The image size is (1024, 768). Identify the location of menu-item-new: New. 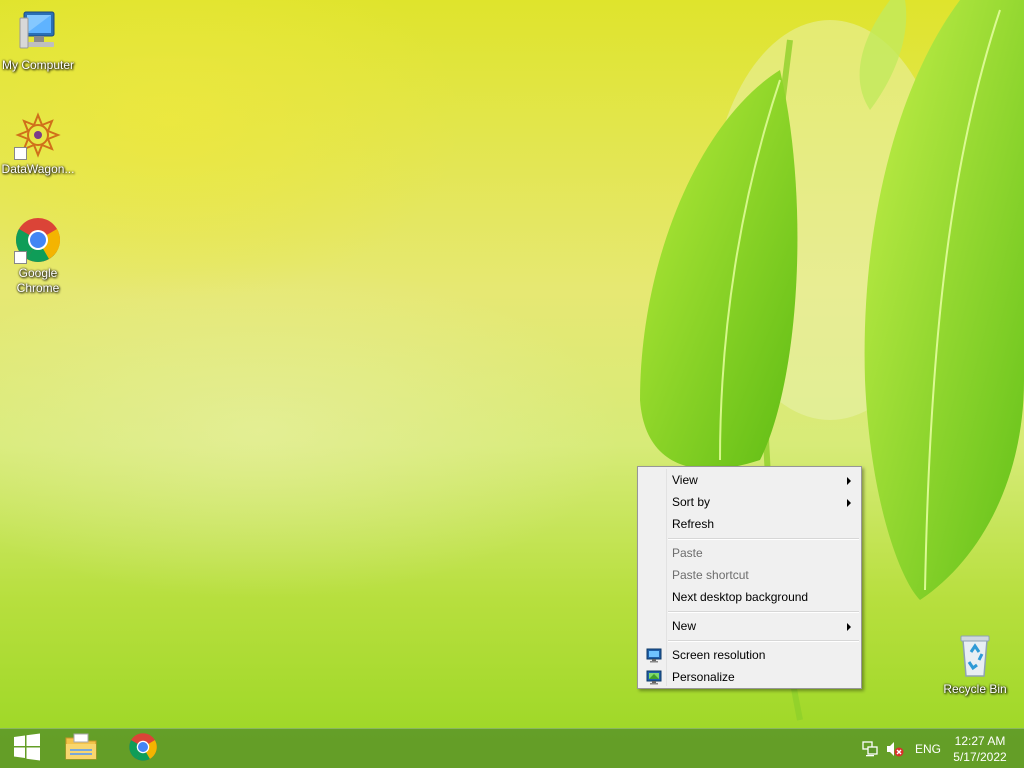
(749, 626).